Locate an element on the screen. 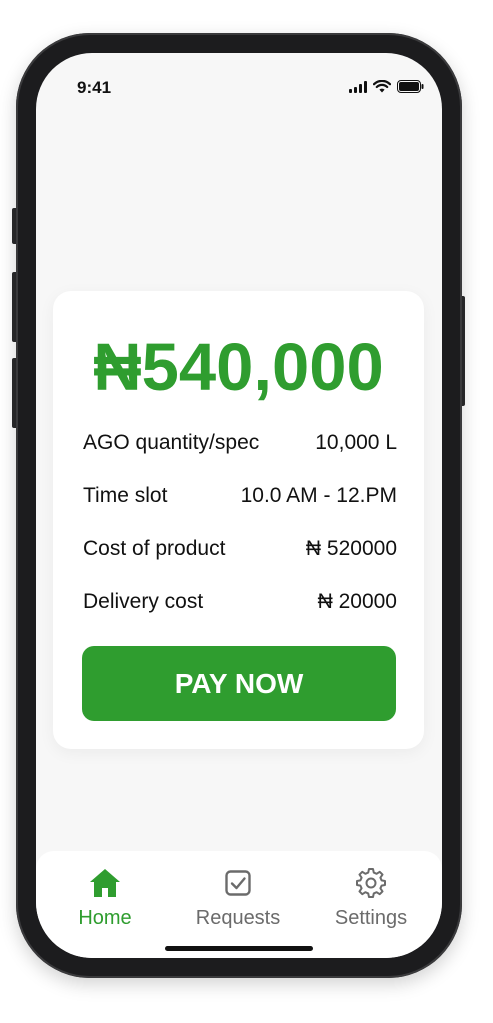 The image size is (493, 1023). battery-icon is located at coordinates (410, 86).